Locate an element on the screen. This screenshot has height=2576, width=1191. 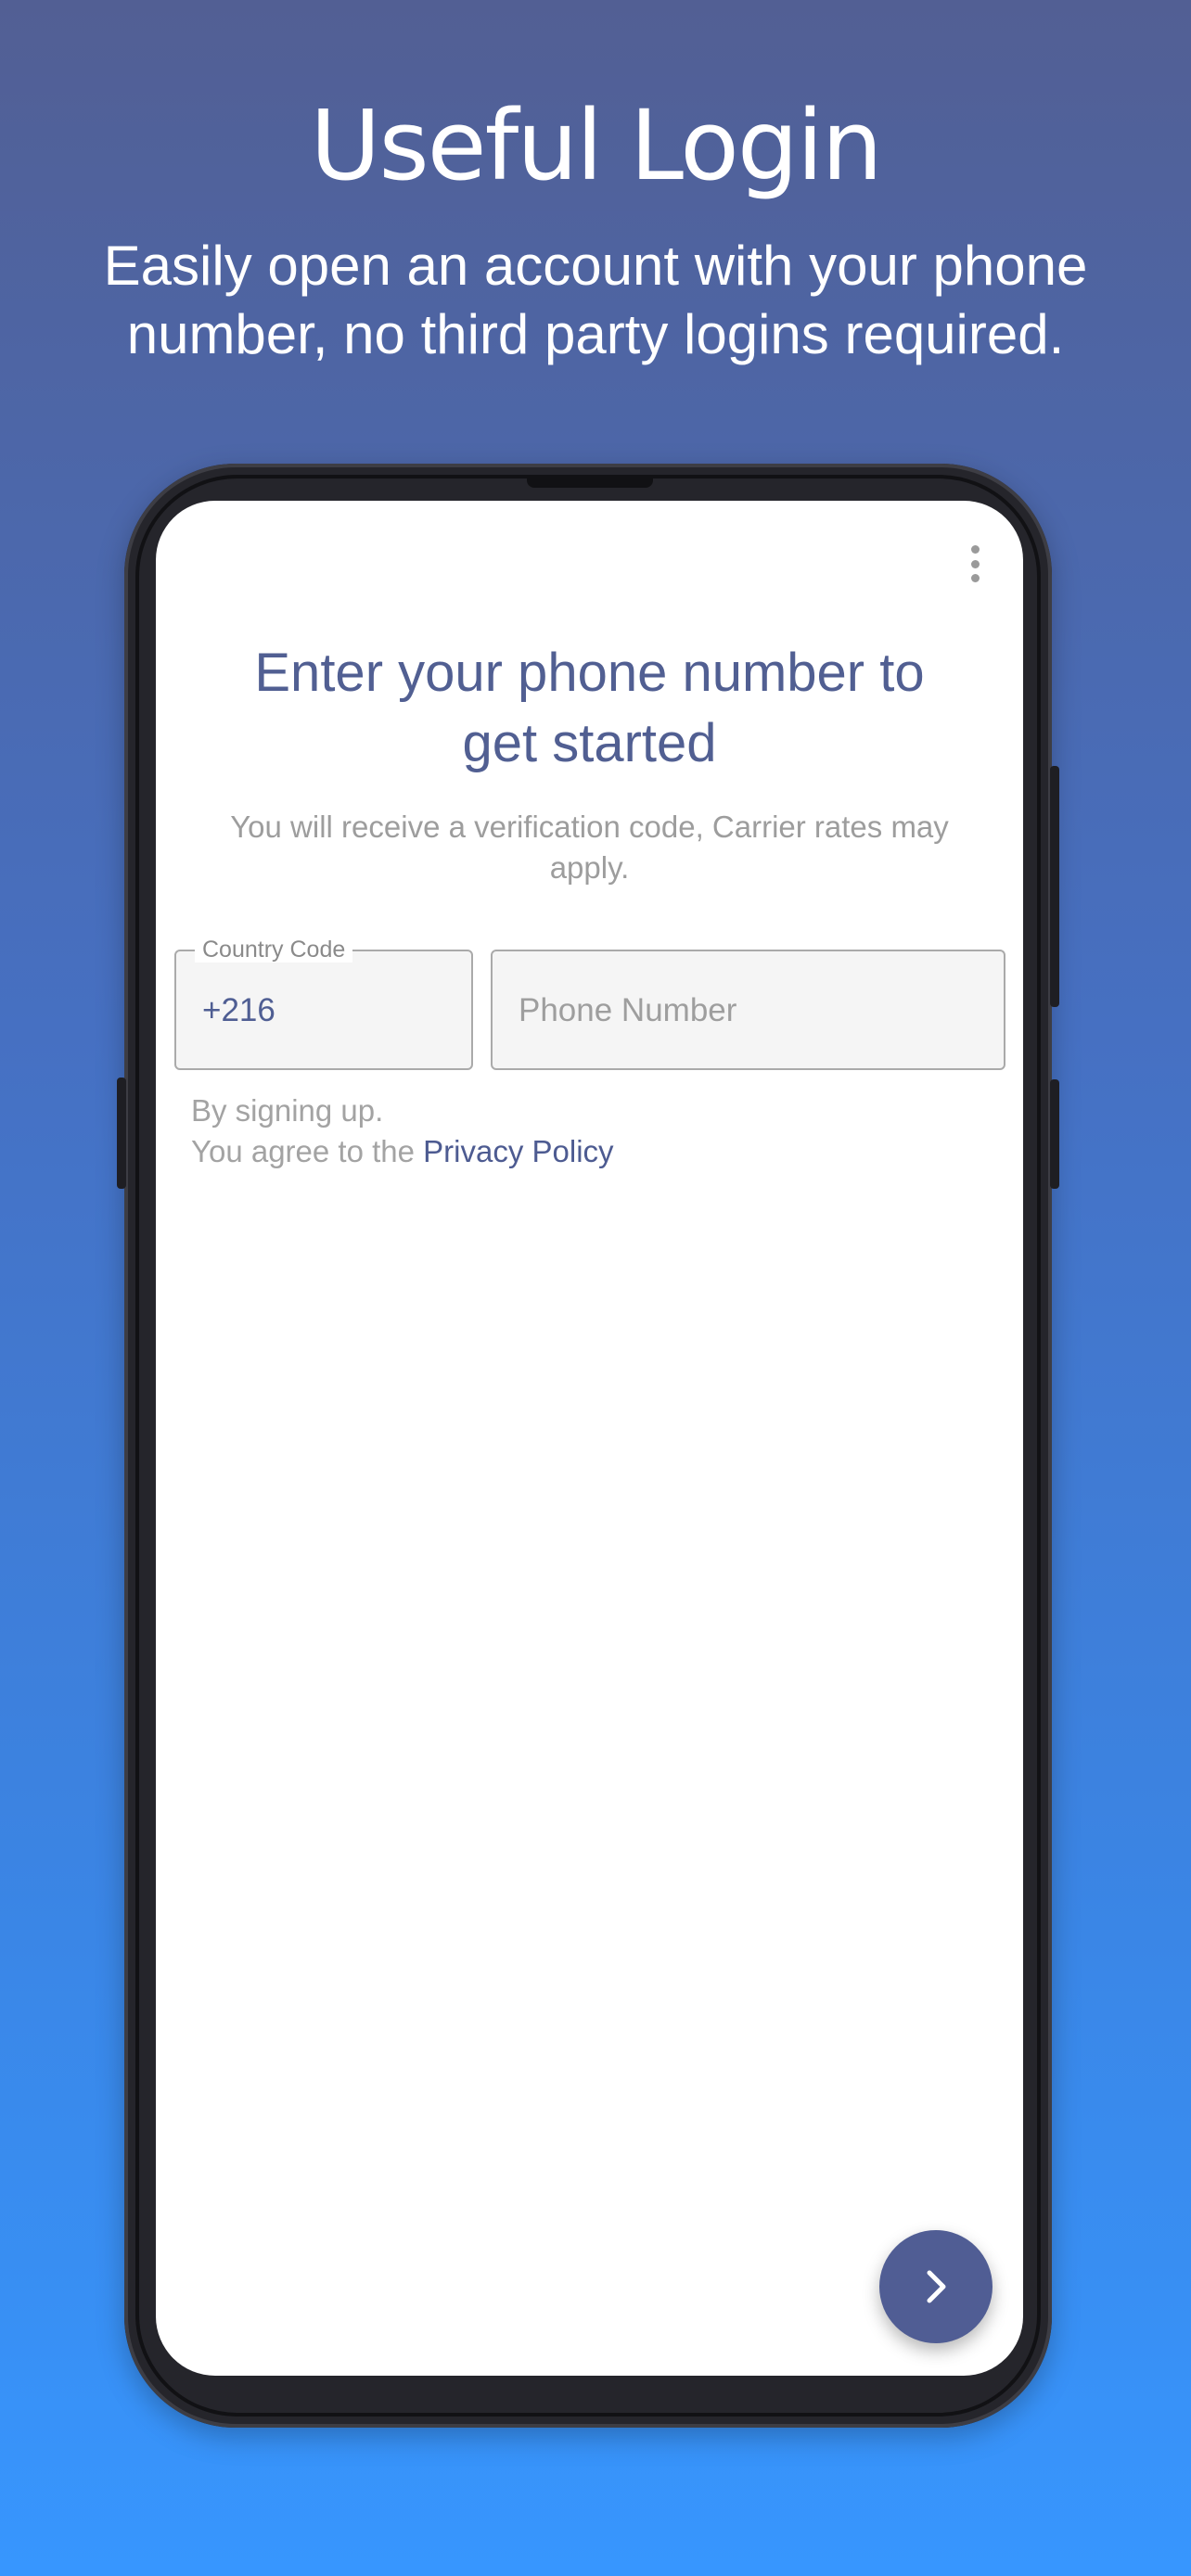
country-code-label: Country Code is located at coordinates (274, 950).